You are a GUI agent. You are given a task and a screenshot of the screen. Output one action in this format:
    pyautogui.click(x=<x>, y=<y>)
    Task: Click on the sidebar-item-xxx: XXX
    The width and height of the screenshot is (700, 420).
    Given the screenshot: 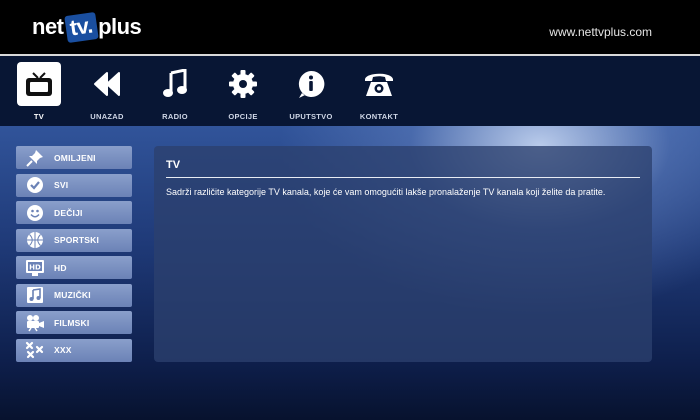 What is the action you would take?
    pyautogui.click(x=74, y=350)
    